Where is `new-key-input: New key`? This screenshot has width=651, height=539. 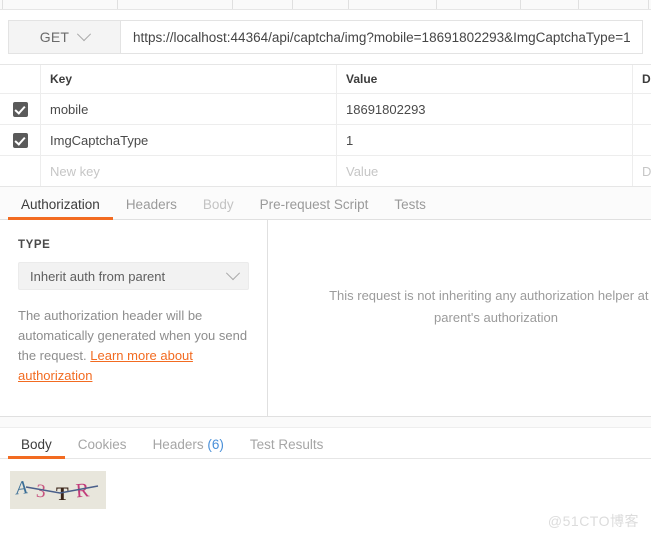
new-key-input: New key is located at coordinates (189, 171).